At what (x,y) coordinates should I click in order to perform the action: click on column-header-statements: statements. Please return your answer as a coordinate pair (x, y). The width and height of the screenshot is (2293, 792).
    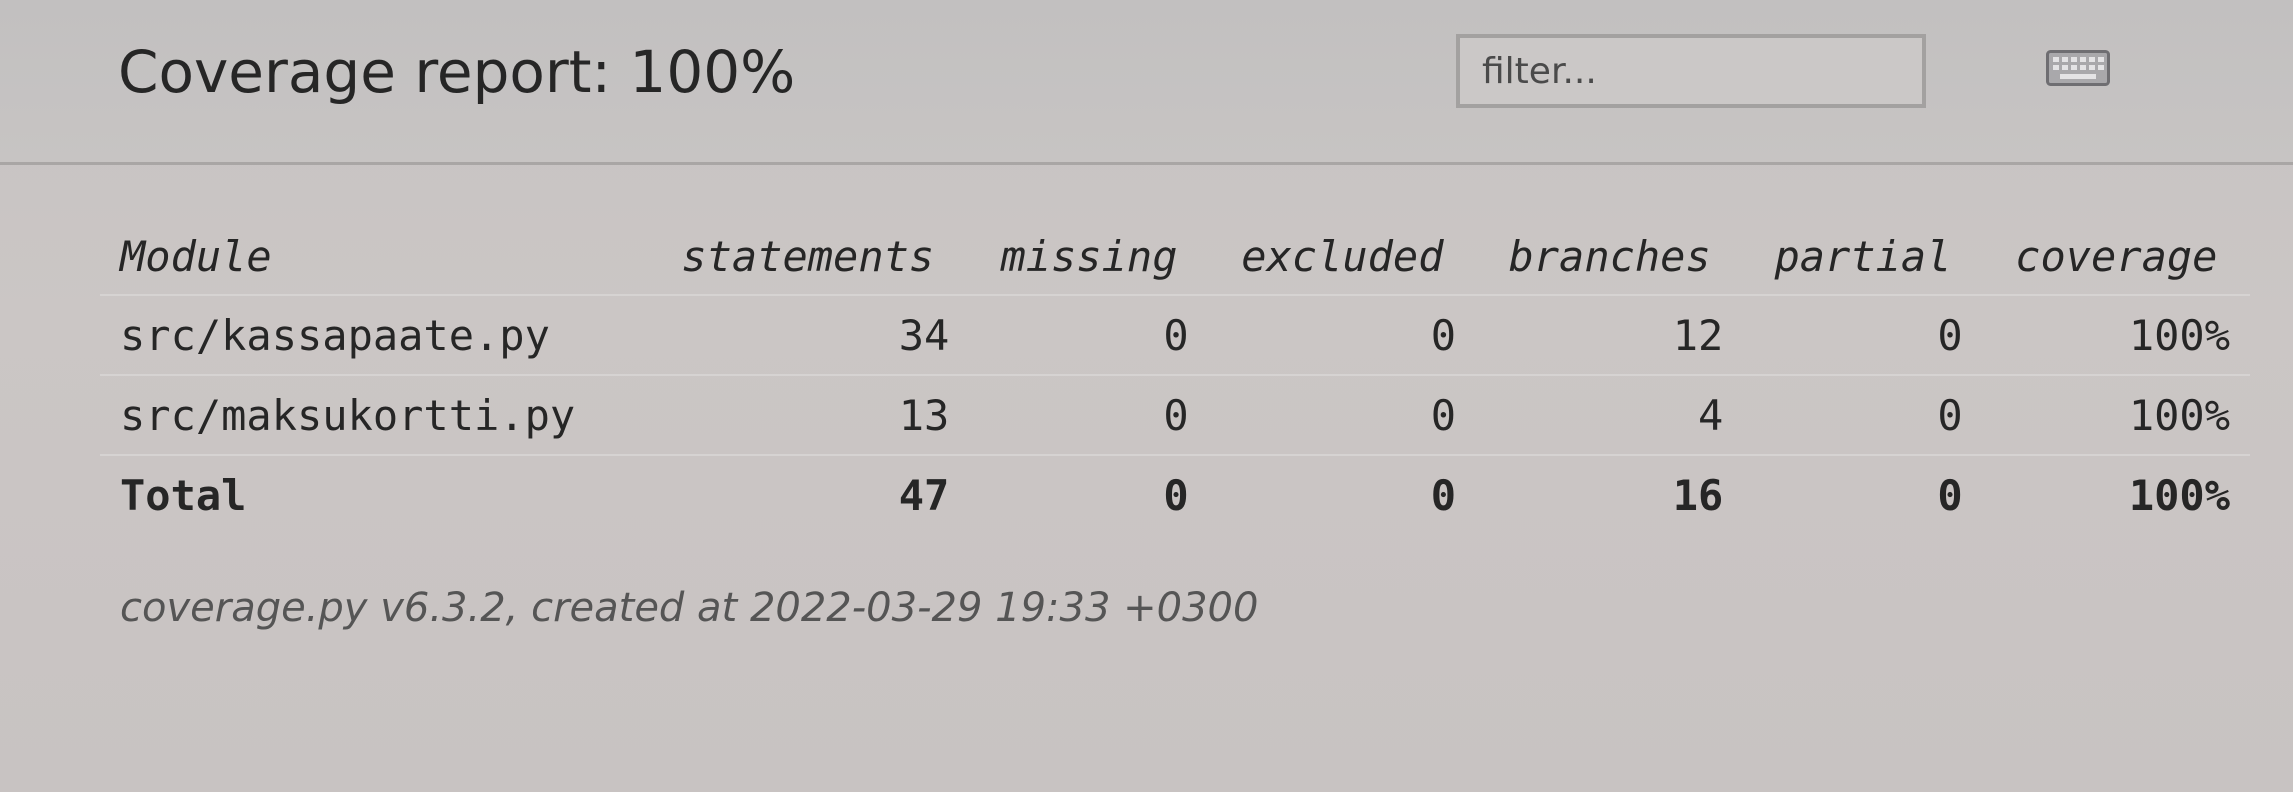
    Looking at the image, I should click on (808, 257).